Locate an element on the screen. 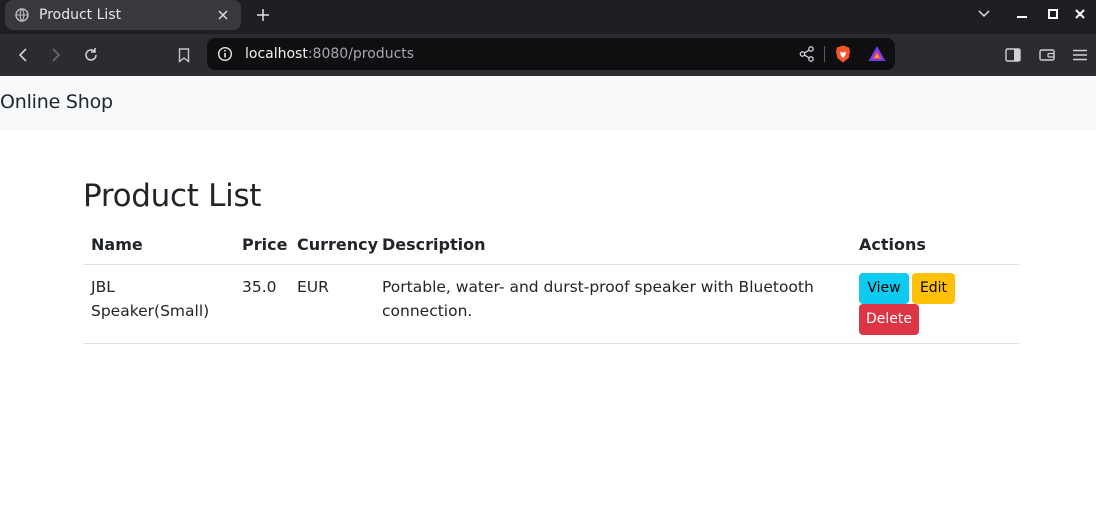 The width and height of the screenshot is (1096, 512). column-header-price: Price is located at coordinates (265, 244).